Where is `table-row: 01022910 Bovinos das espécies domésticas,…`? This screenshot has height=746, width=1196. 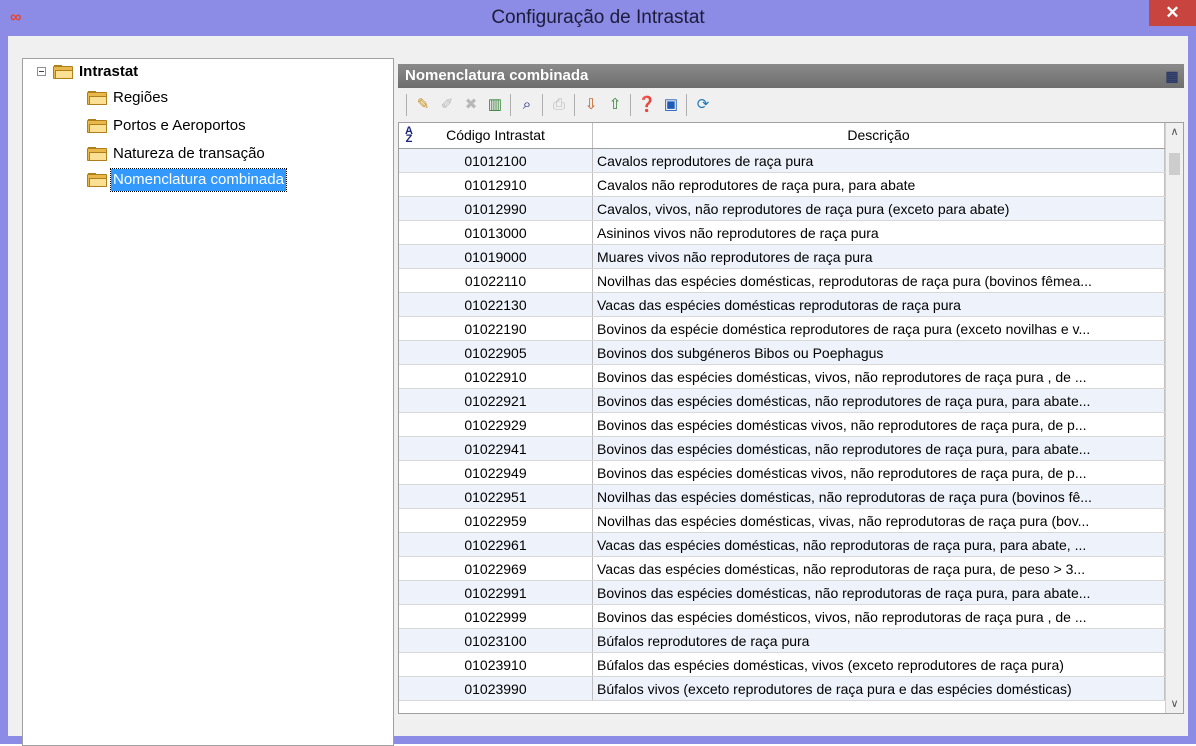
table-row: 01022910 Bovinos das espécies domésticas,… is located at coordinates (782, 377).